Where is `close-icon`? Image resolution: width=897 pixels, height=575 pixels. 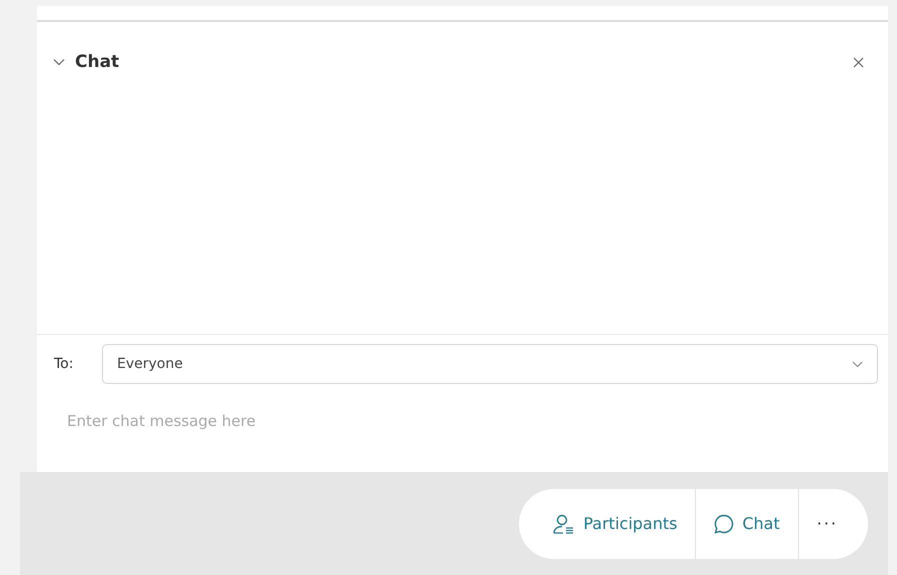 close-icon is located at coordinates (858, 62).